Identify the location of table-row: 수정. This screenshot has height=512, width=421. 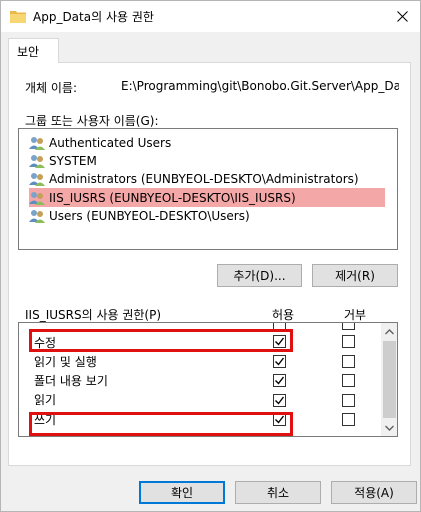
(199, 342).